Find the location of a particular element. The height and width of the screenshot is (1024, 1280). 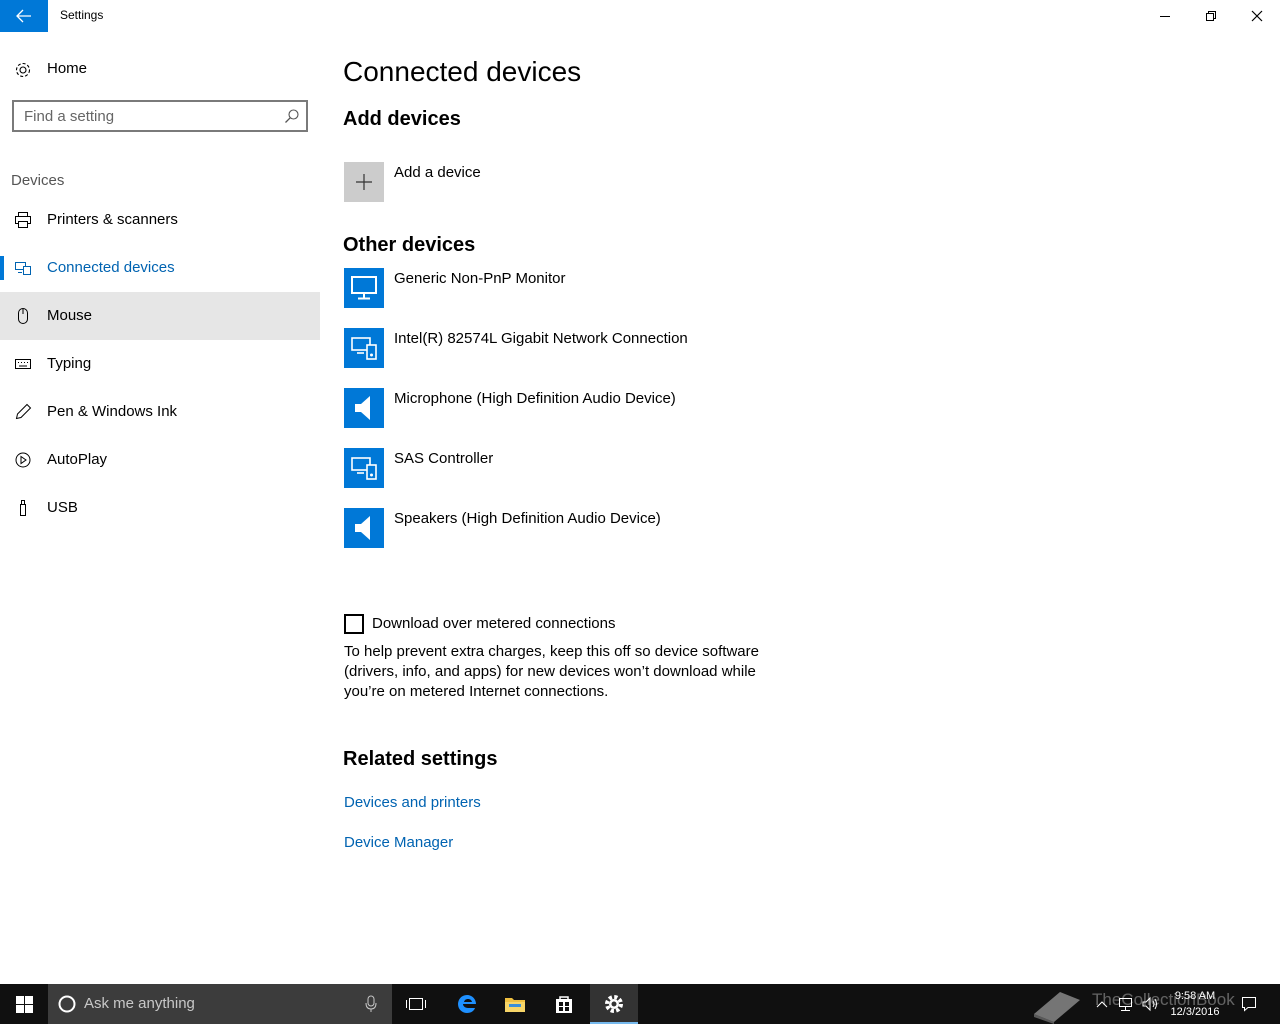

sidebar-item-mouse: Mouse is located at coordinates (160, 316).